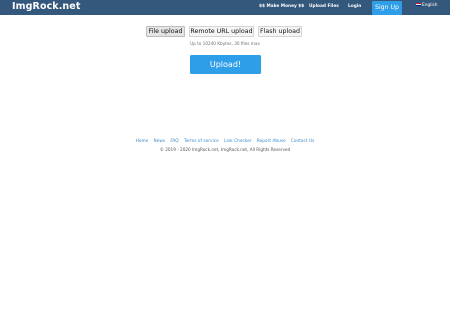 This screenshot has width=450, height=329. I want to click on upload-limit-note: Up to 10240 Kbytes, 30 files max, so click(225, 43).